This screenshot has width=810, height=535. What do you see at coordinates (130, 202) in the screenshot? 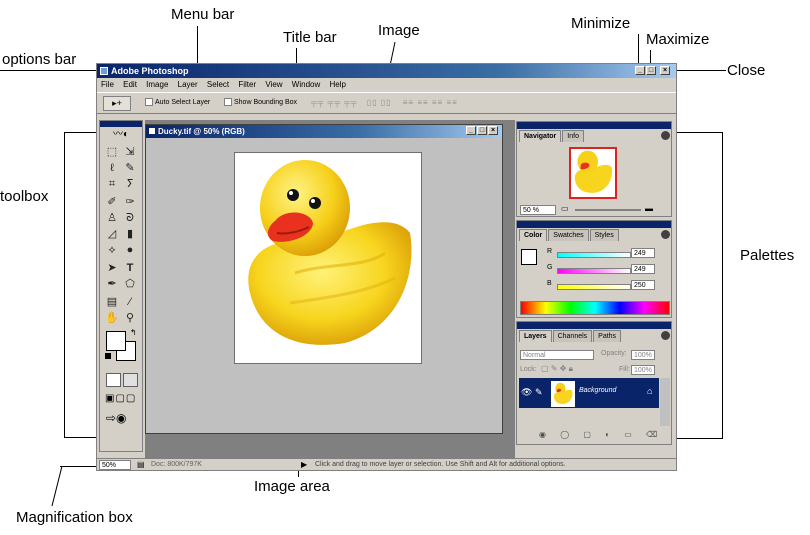
I see `brush-tool-icon: ✑` at bounding box center [130, 202].